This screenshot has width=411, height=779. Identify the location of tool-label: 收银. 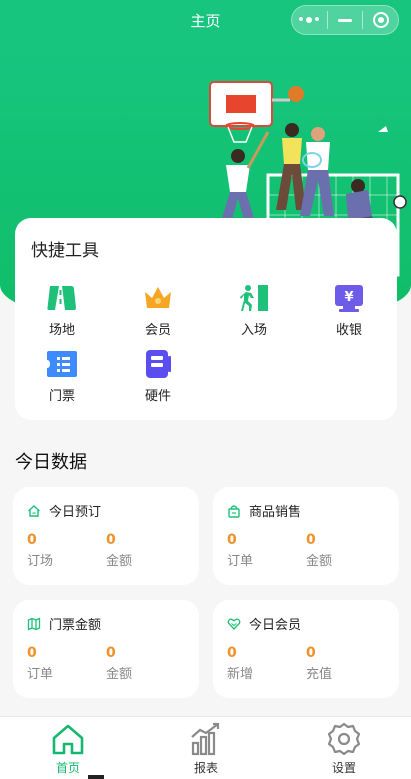
(348, 330).